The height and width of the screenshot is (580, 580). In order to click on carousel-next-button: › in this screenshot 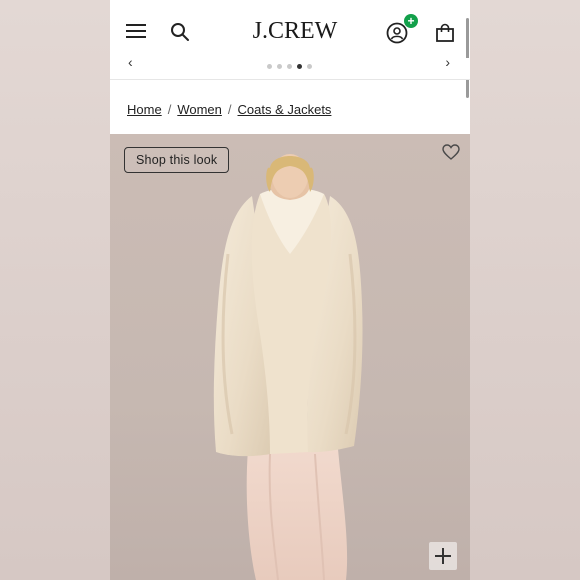, I will do `click(447, 62)`.